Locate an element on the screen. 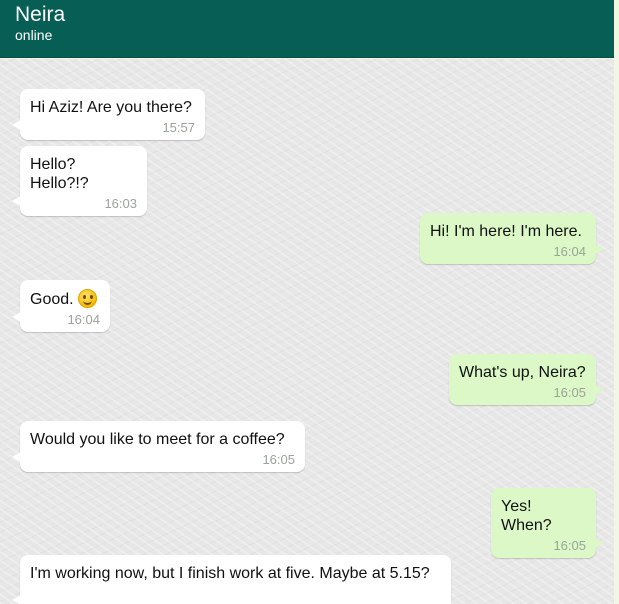  message-text: What's up, Neira? is located at coordinates (522, 372).